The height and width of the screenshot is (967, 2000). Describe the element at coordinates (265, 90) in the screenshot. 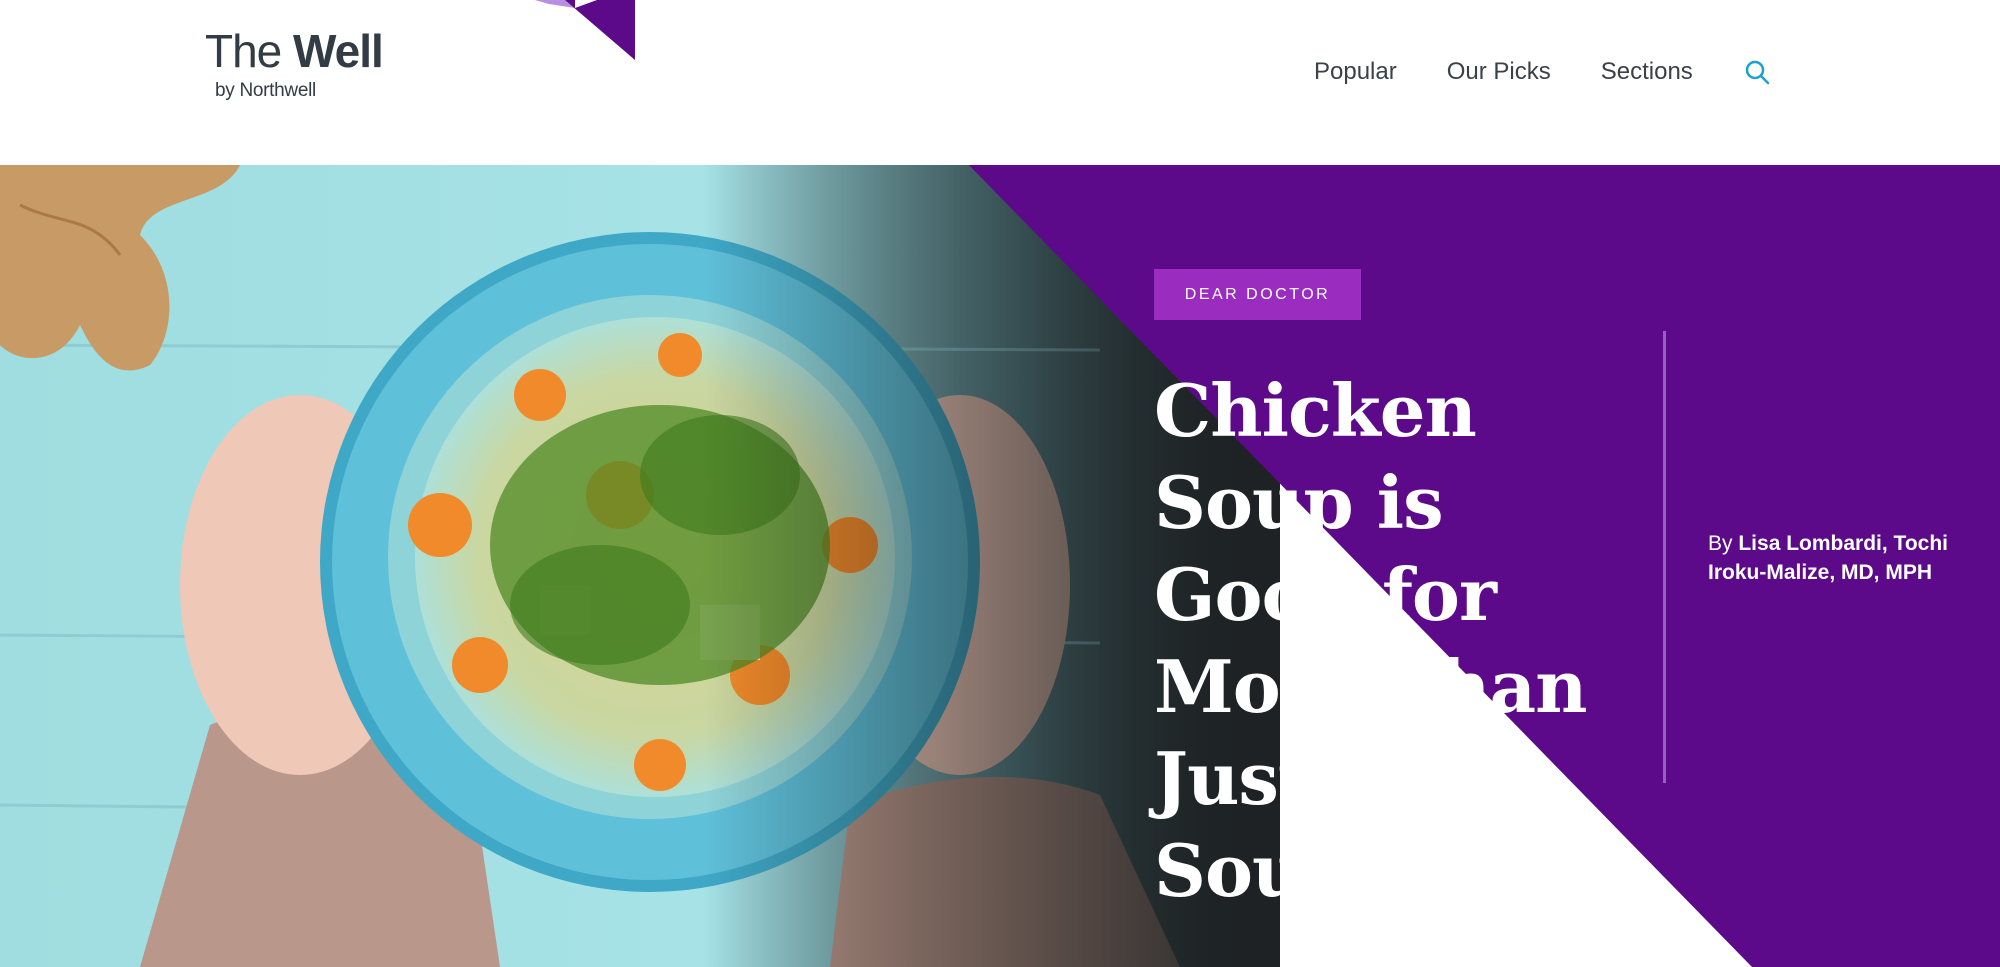

I see `logo-subtitle: by Northwell` at that location.